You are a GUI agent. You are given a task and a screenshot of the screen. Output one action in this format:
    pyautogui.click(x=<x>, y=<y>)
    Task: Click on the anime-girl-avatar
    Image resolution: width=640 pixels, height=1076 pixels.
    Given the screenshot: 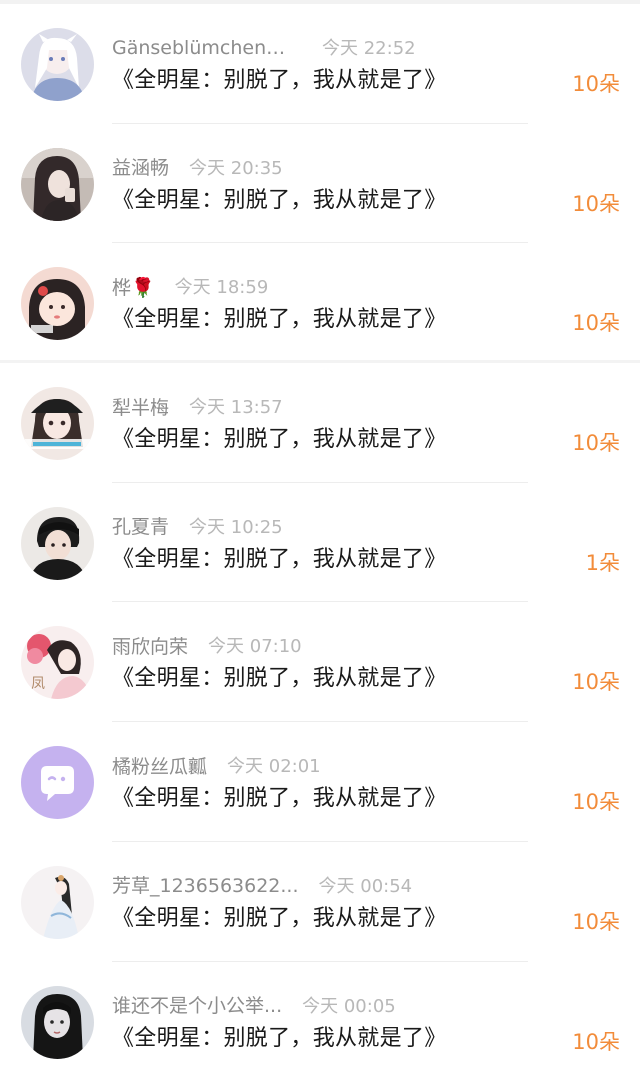 What is the action you would take?
    pyautogui.click(x=57, y=64)
    